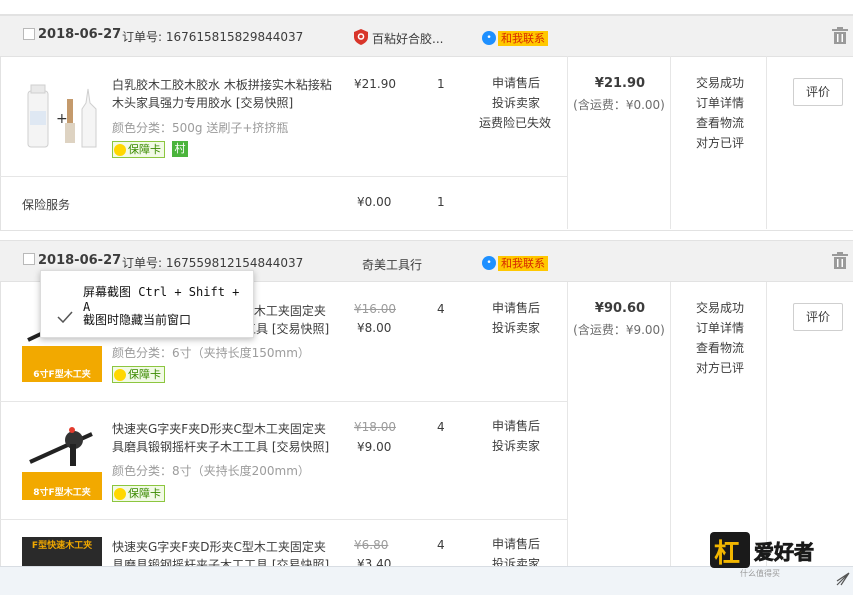  Describe the element at coordinates (843, 579) in the screenshot. I see `send-icon` at that location.